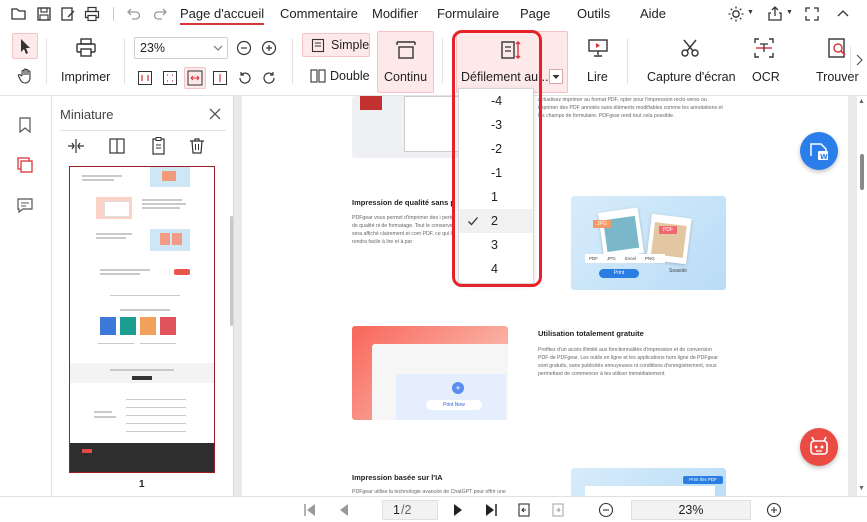  What do you see at coordinates (458, 510) in the screenshot?
I see `next-page-icon` at bounding box center [458, 510].